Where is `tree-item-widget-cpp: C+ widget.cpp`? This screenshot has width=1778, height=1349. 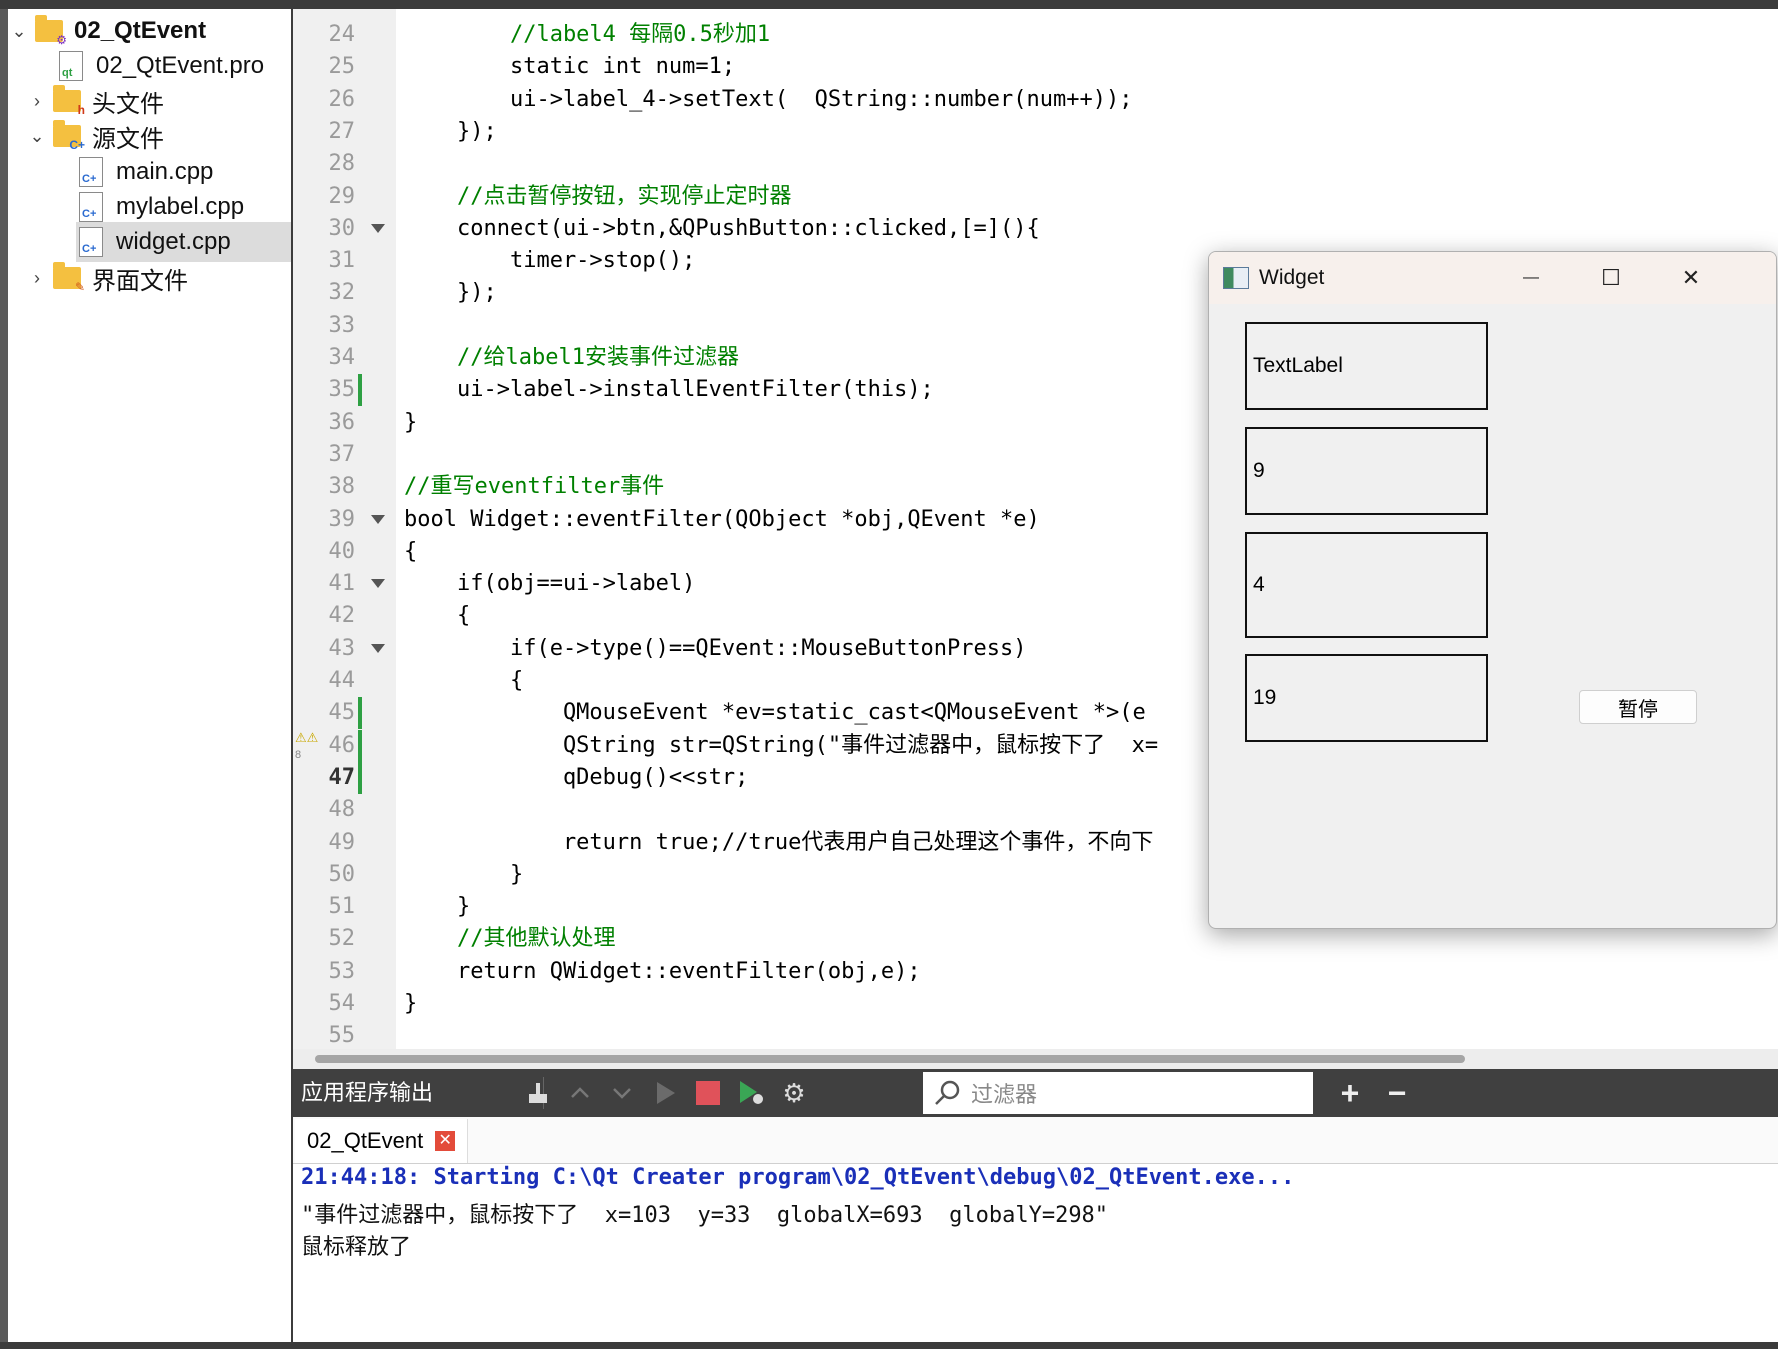
tree-item-widget-cpp: C+ widget.cpp is located at coordinates (183, 242).